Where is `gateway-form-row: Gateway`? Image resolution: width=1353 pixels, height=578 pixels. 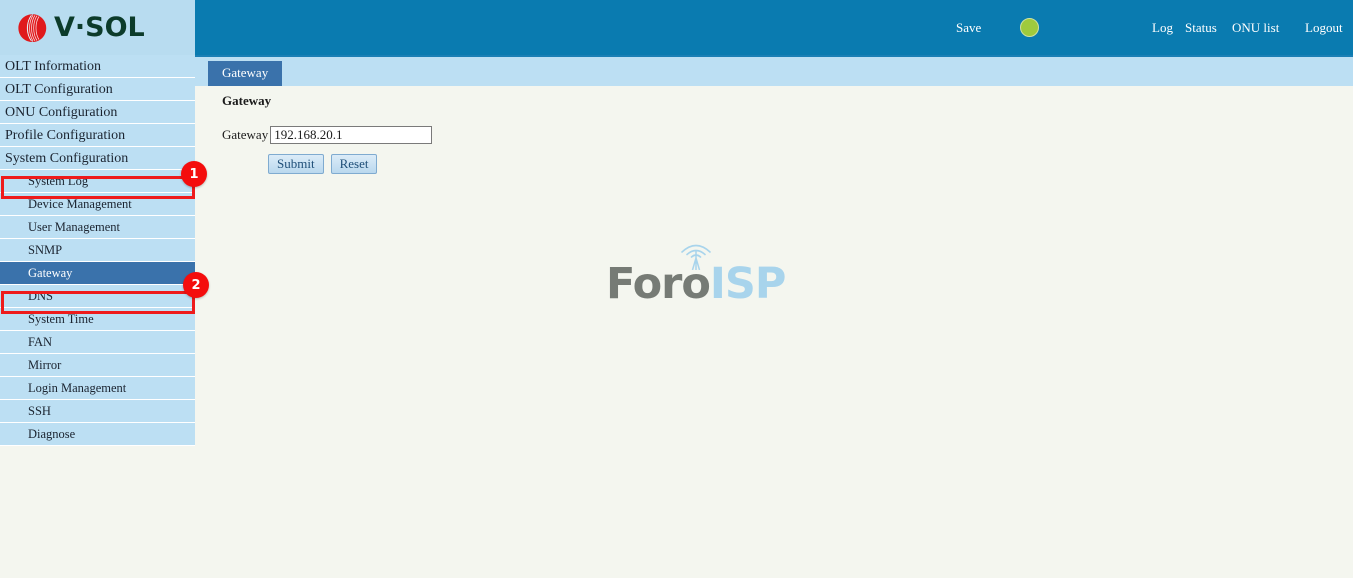 gateway-form-row: Gateway is located at coordinates (327, 135).